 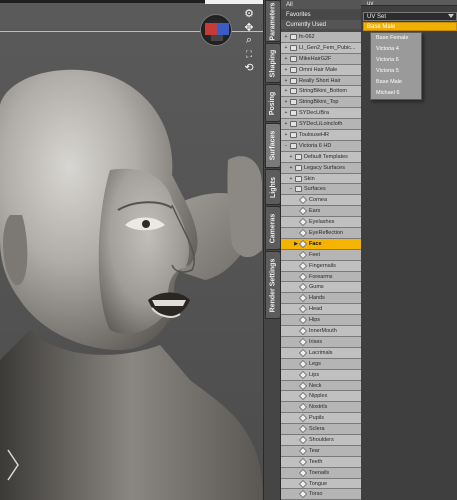 What do you see at coordinates (273, 63) in the screenshot?
I see `tab-shaping: Shaping` at bounding box center [273, 63].